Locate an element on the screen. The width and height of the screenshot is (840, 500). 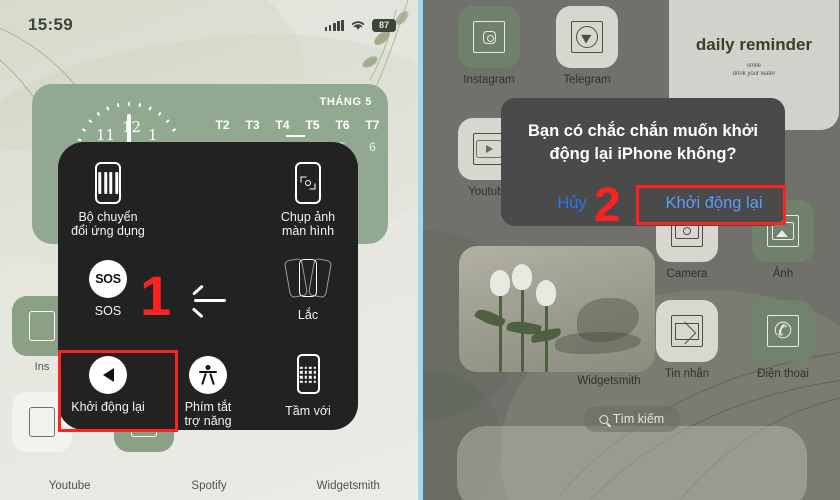
assistive-item-shake: Lắc is located at coordinates (308, 300).